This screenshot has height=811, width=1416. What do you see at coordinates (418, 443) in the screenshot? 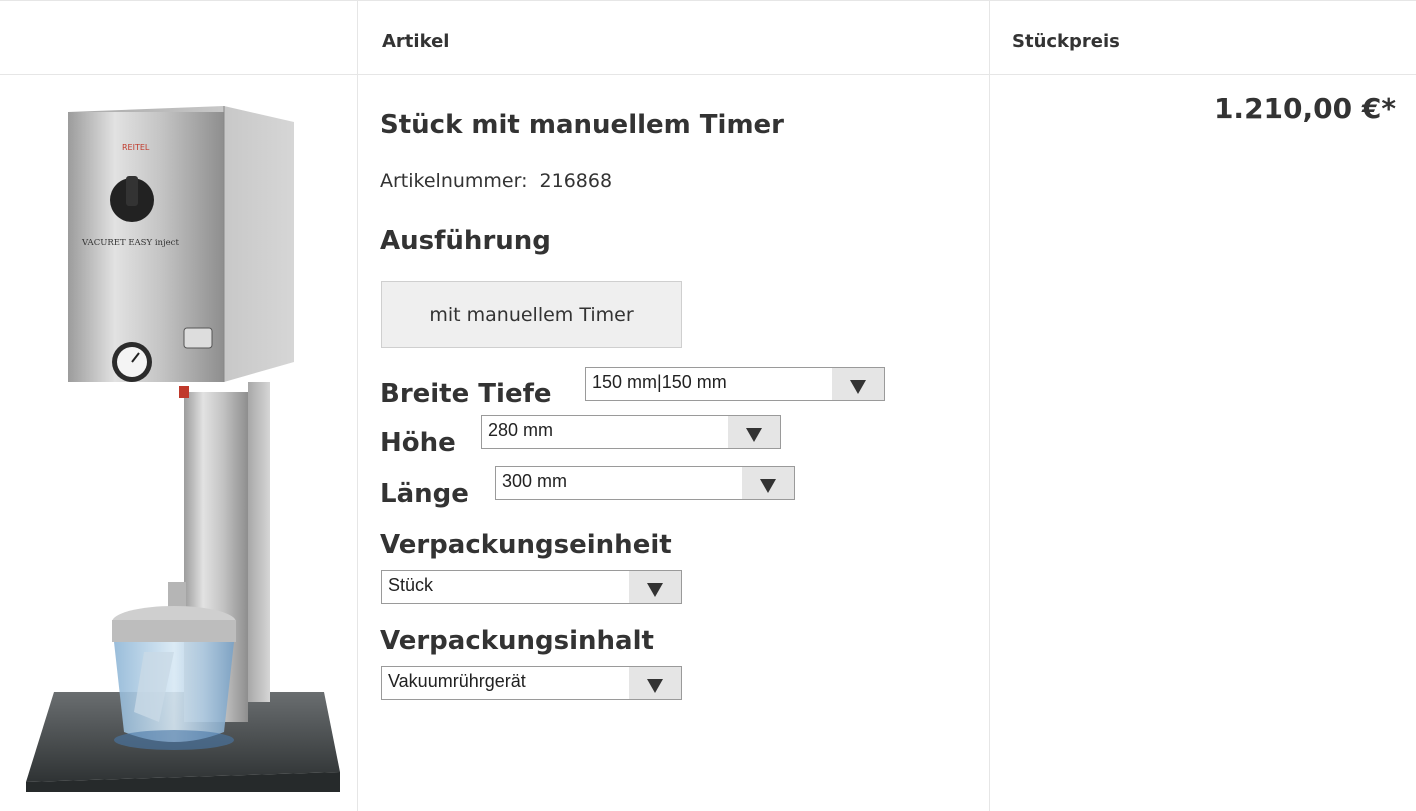
I see `label-hoehe: Höhe` at bounding box center [418, 443].